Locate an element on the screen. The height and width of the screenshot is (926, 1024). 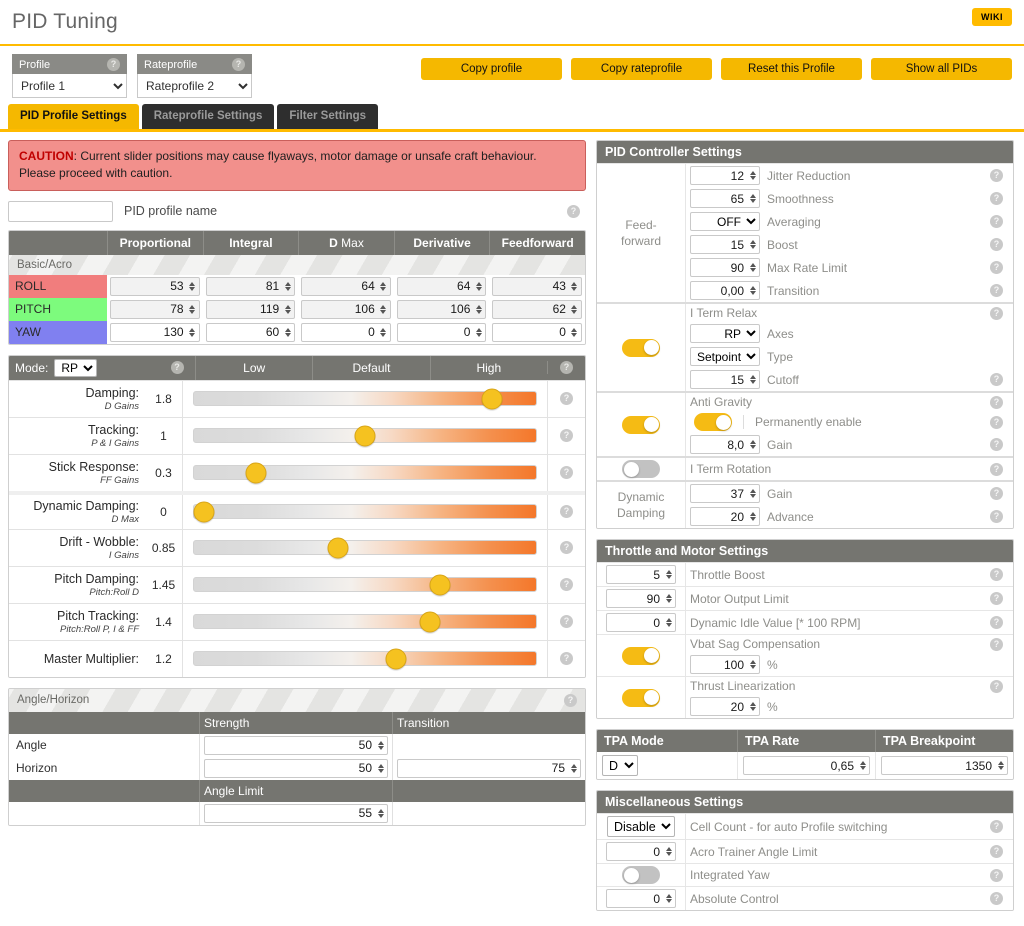
yaw-proportional-stepper: 130 is located at coordinates (155, 332).